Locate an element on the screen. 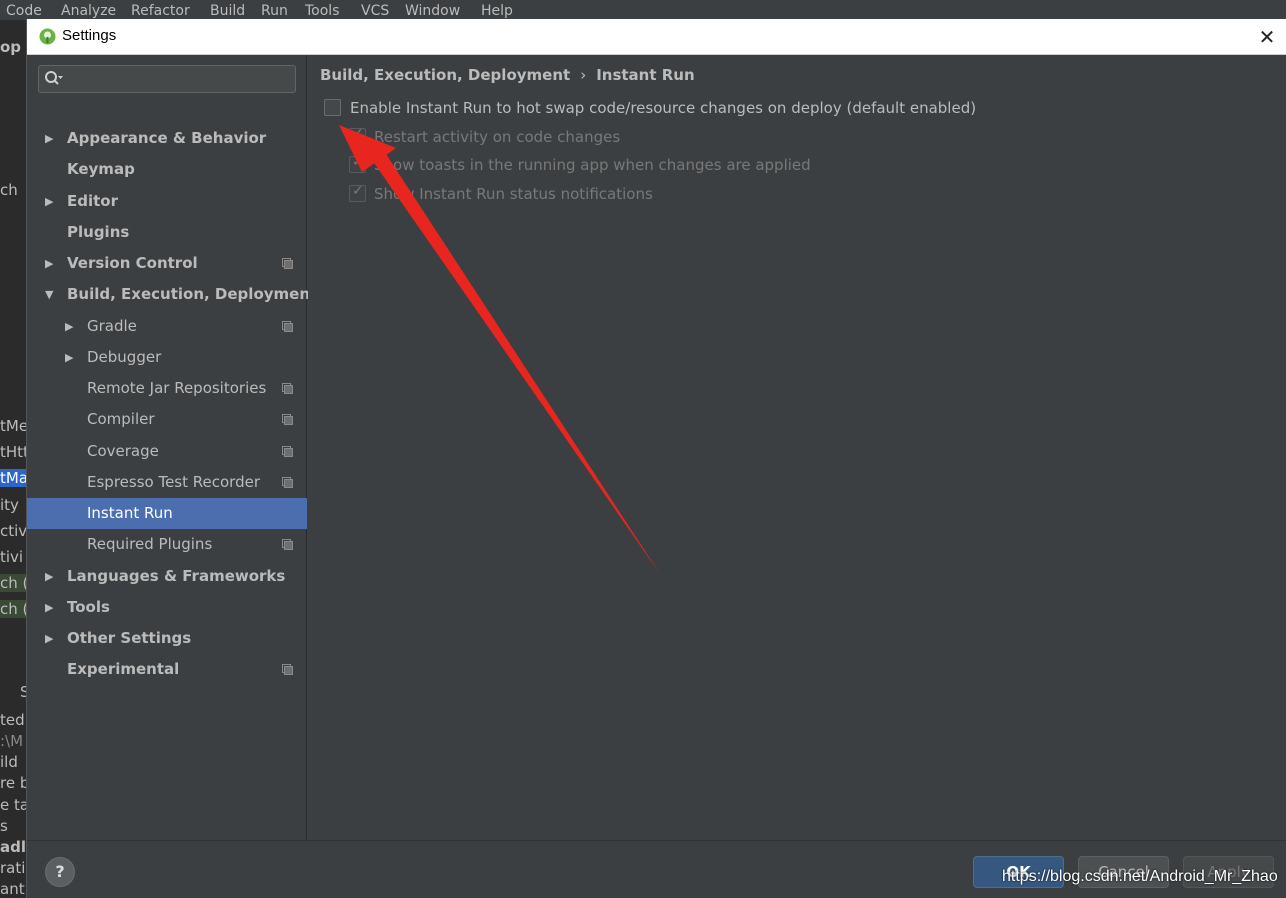 The height and width of the screenshot is (898, 1286). ide-fragment: ted s is located at coordinates (14, 720).